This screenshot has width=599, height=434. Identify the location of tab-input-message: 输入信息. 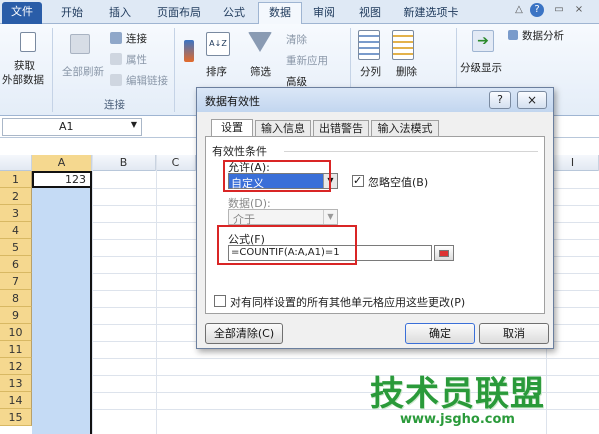
(283, 128).